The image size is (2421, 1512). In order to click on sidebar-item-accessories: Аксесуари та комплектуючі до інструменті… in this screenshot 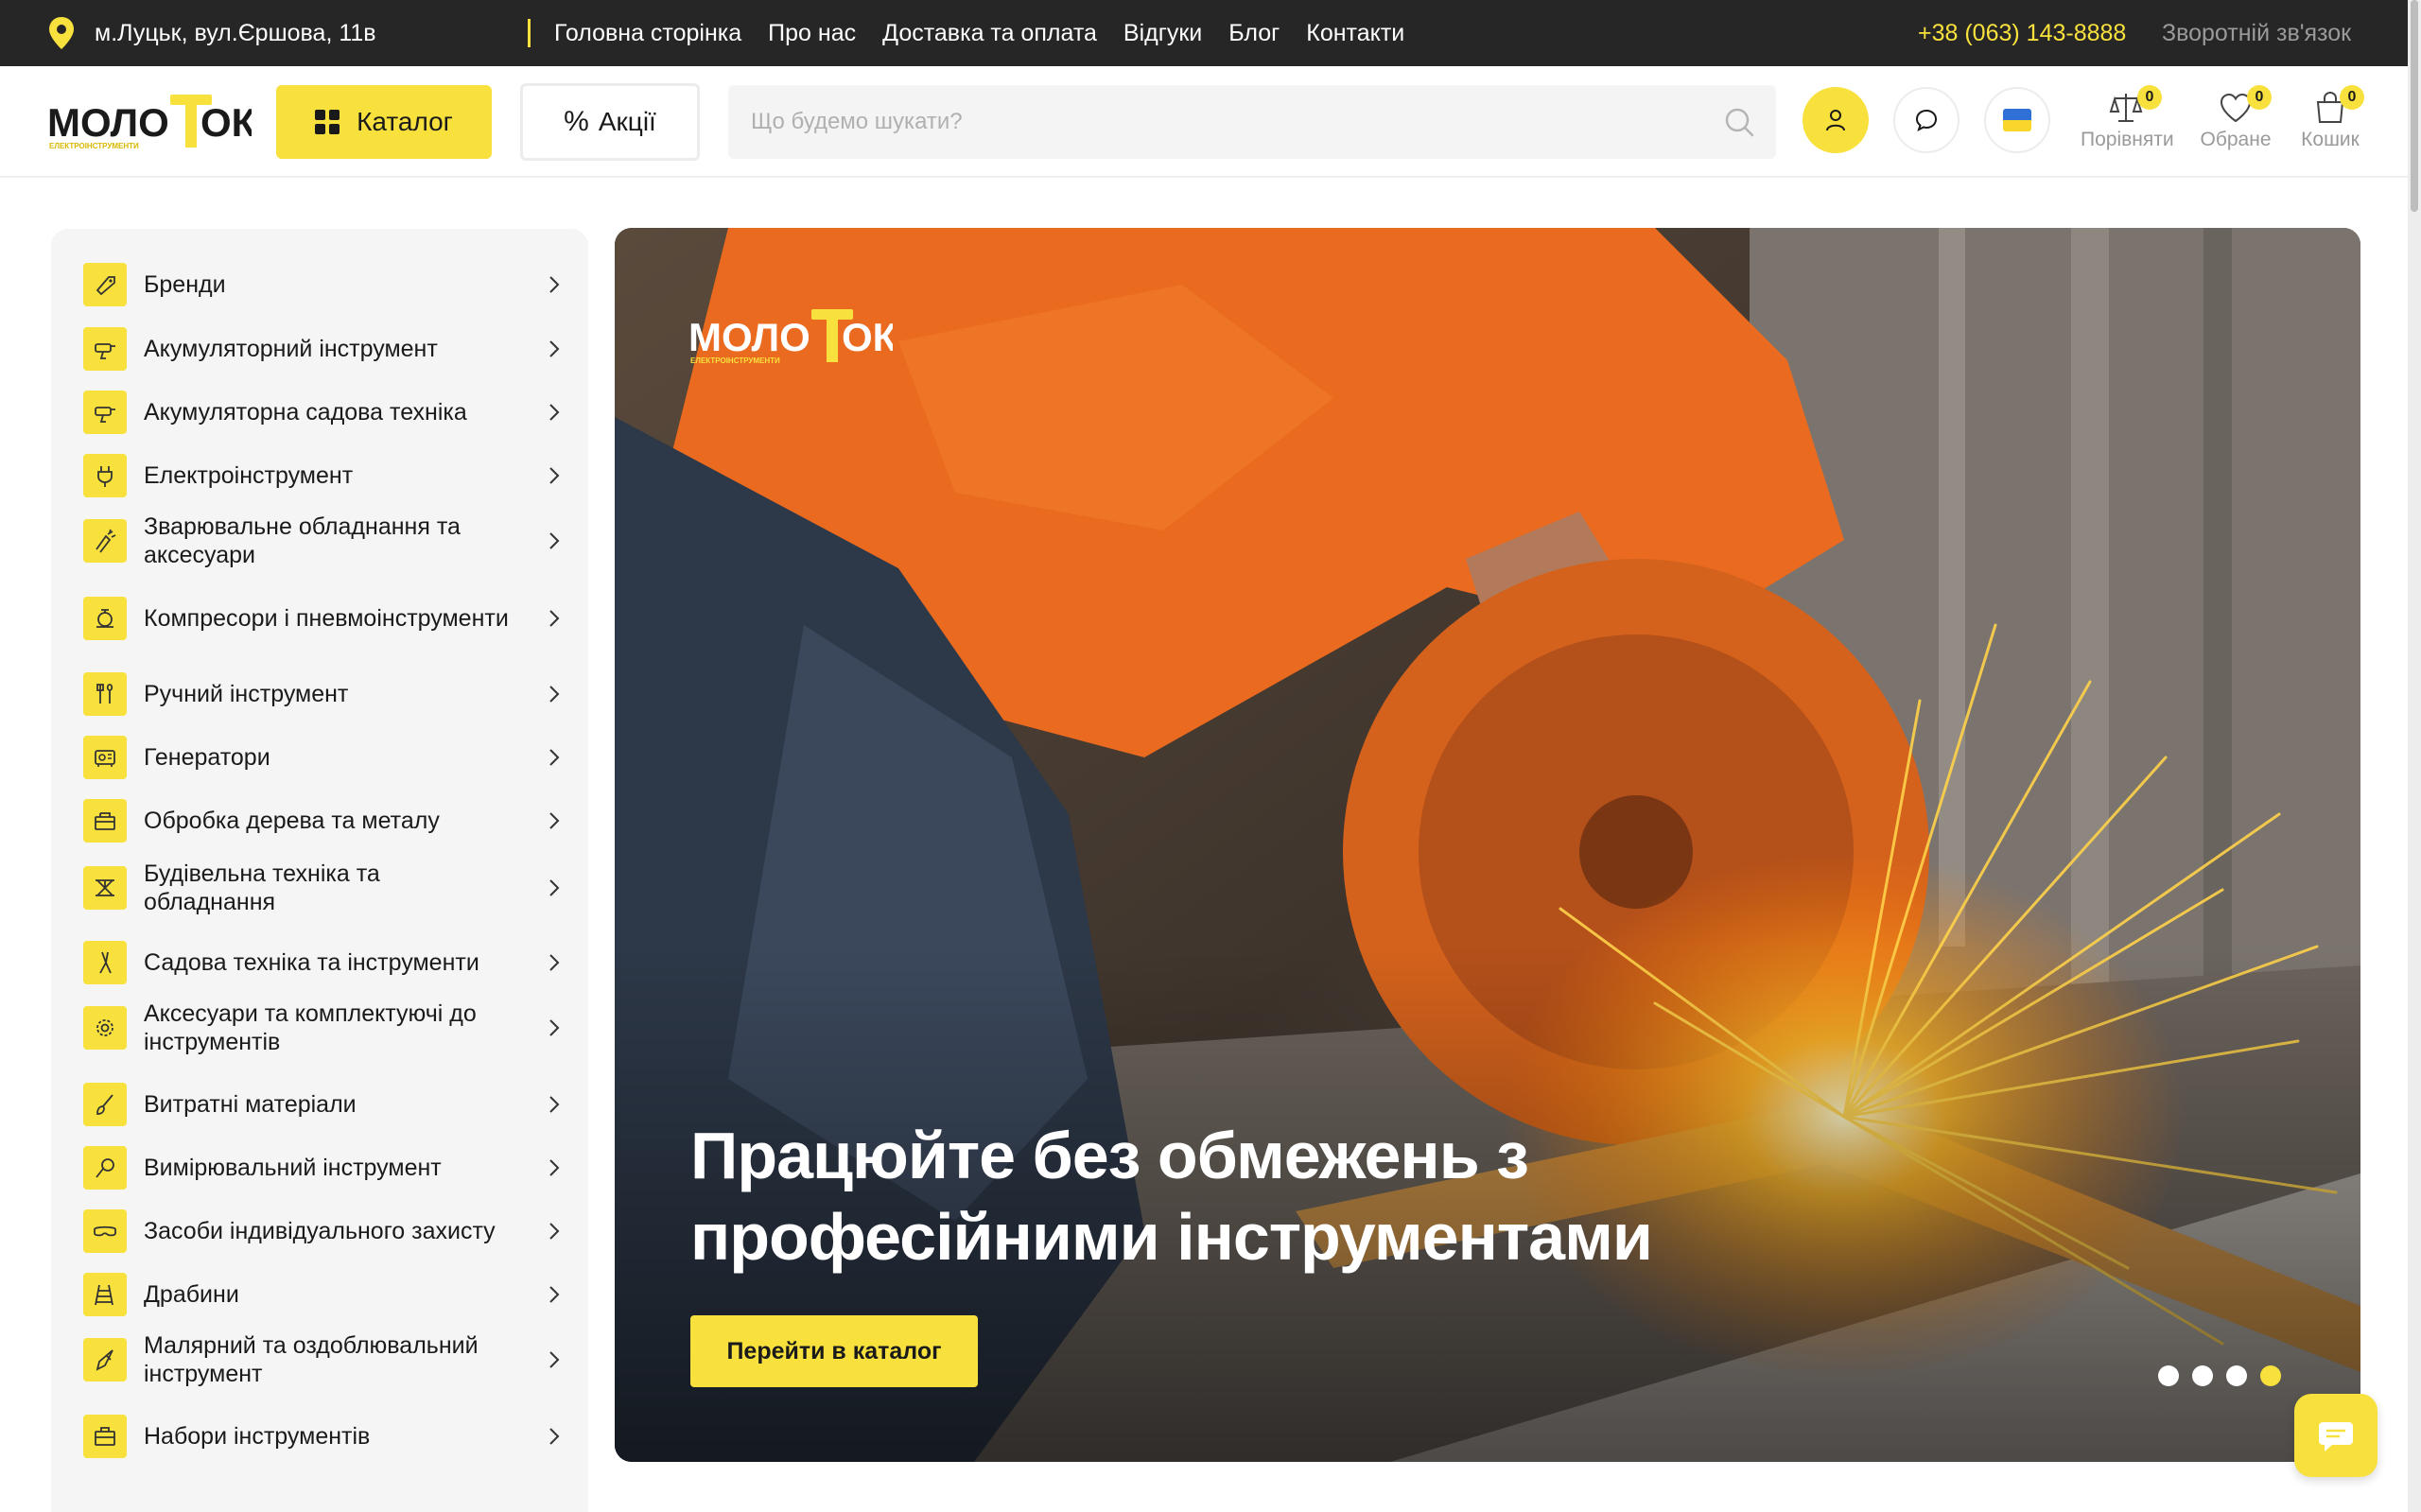, I will do `click(324, 1027)`.